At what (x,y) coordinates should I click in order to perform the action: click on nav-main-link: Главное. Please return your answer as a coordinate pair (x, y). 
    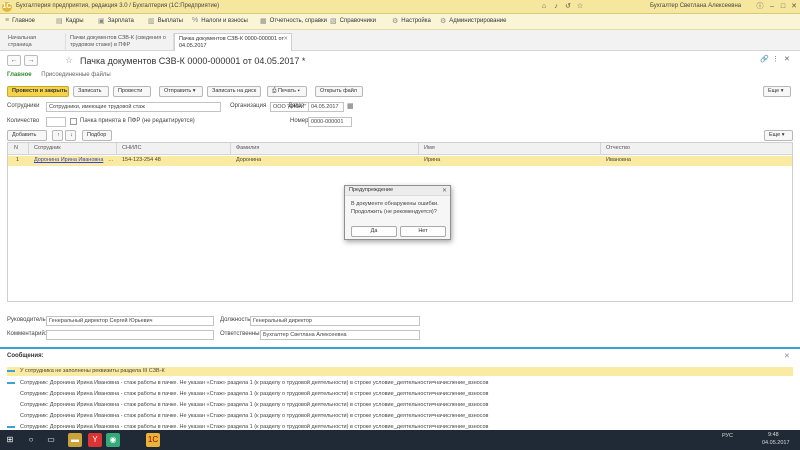
    Looking at the image, I should click on (19, 75).